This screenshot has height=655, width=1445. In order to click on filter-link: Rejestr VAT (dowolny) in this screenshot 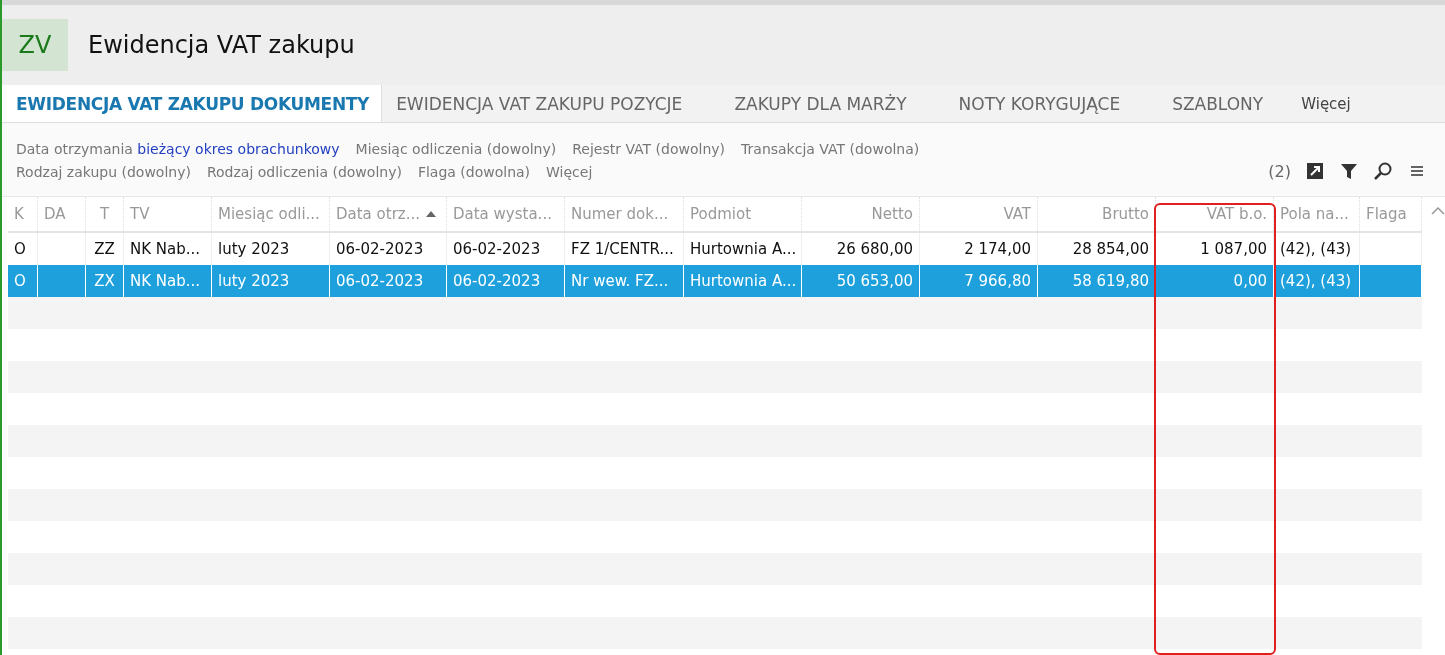, I will do `click(649, 148)`.